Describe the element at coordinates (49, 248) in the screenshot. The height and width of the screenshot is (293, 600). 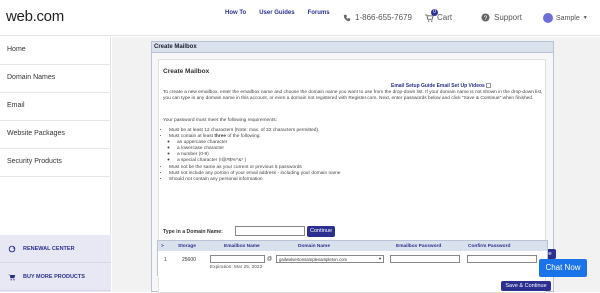
I see `renewal-center-label: RENEWAL CENTER` at that location.